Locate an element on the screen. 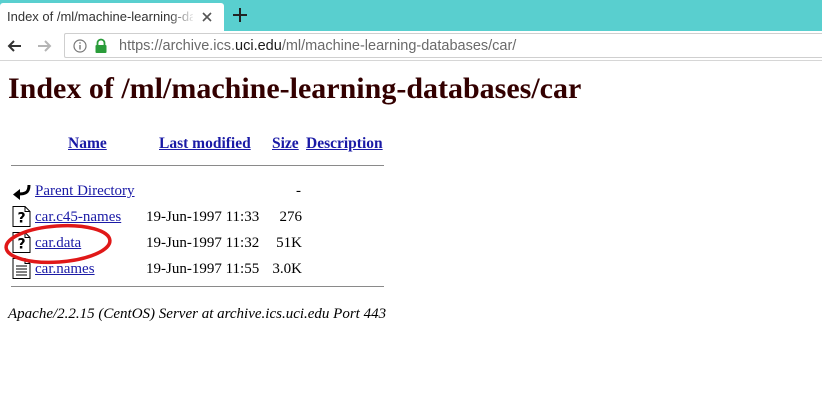 The width and height of the screenshot is (822, 406). forward-arrow-icon is located at coordinates (44, 46).